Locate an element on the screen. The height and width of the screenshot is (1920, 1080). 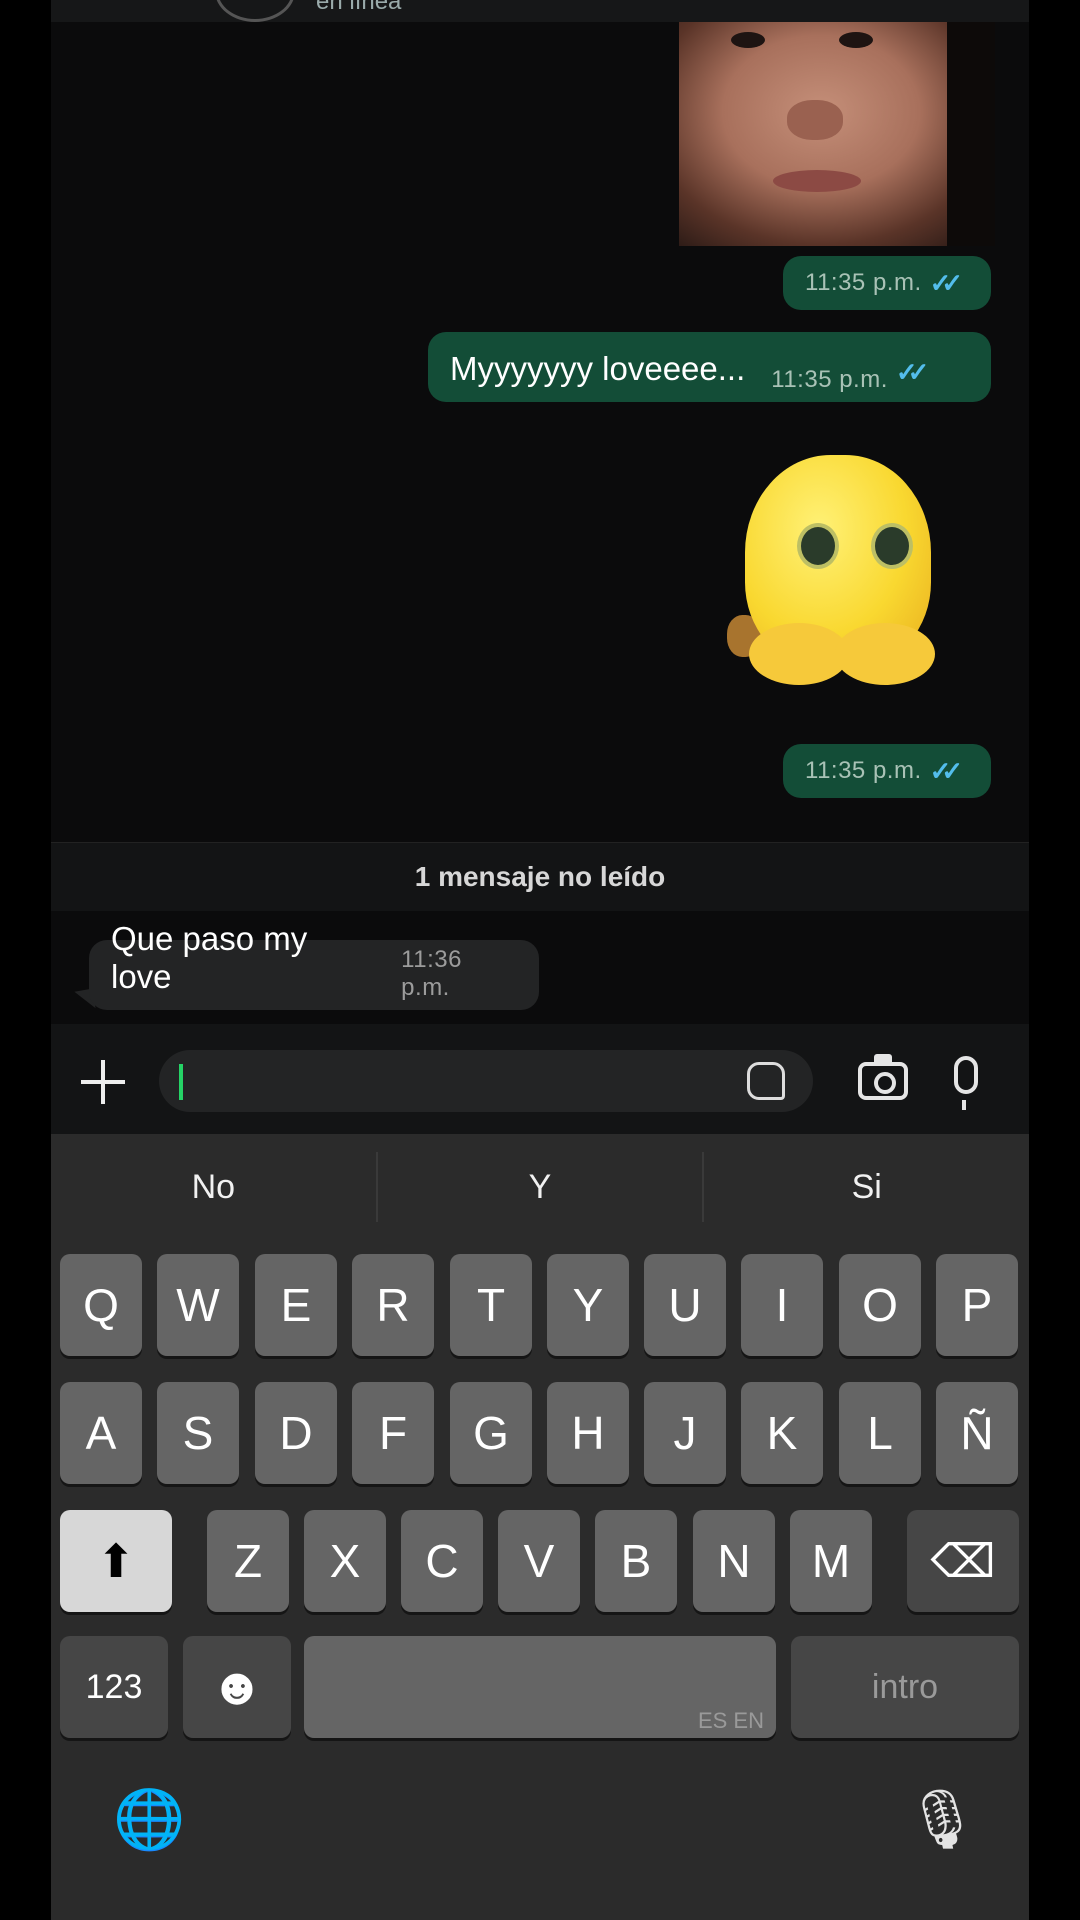
contact-status: en línea is located at coordinates (359, 7).